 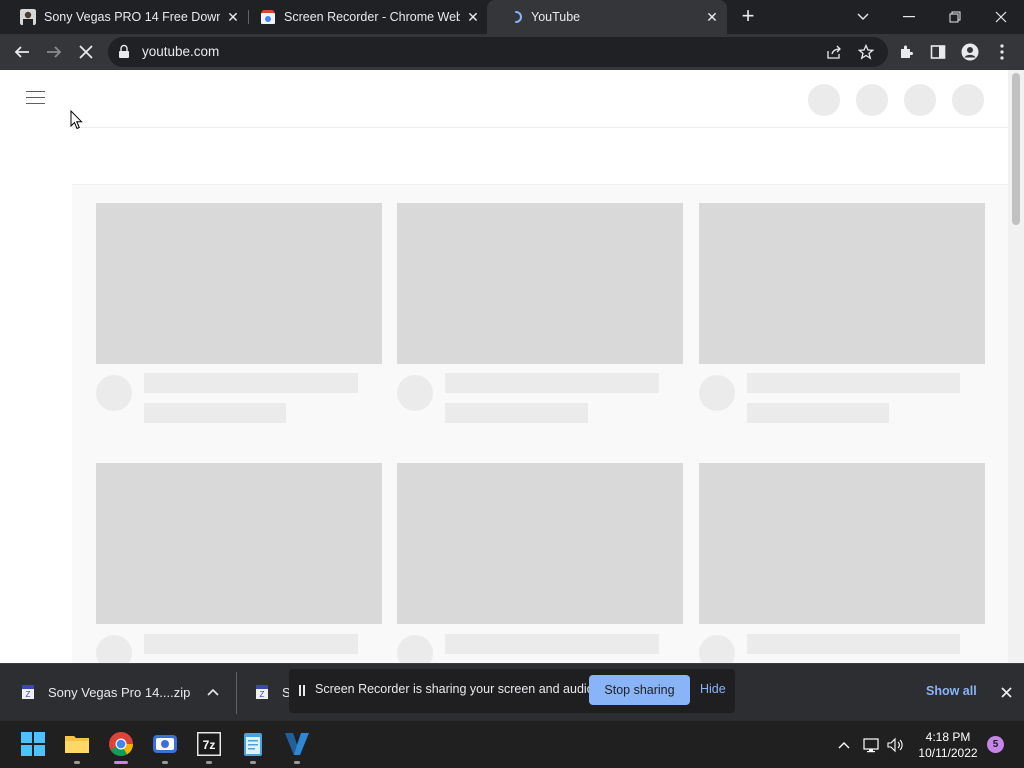 What do you see at coordinates (713, 689) in the screenshot?
I see `hide-button: Hide` at bounding box center [713, 689].